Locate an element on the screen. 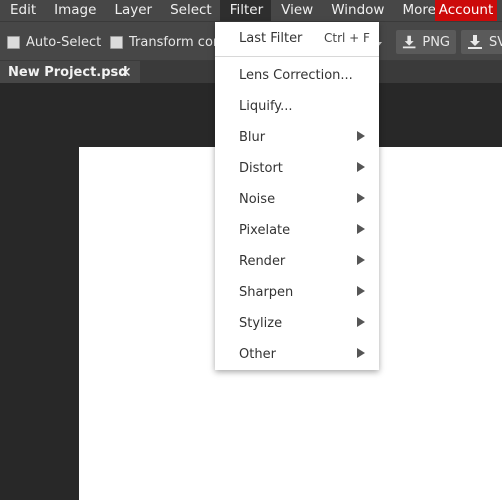 Image resolution: width=502 pixels, height=500 pixels. menu-item-blur: Blur is located at coordinates (297, 138).